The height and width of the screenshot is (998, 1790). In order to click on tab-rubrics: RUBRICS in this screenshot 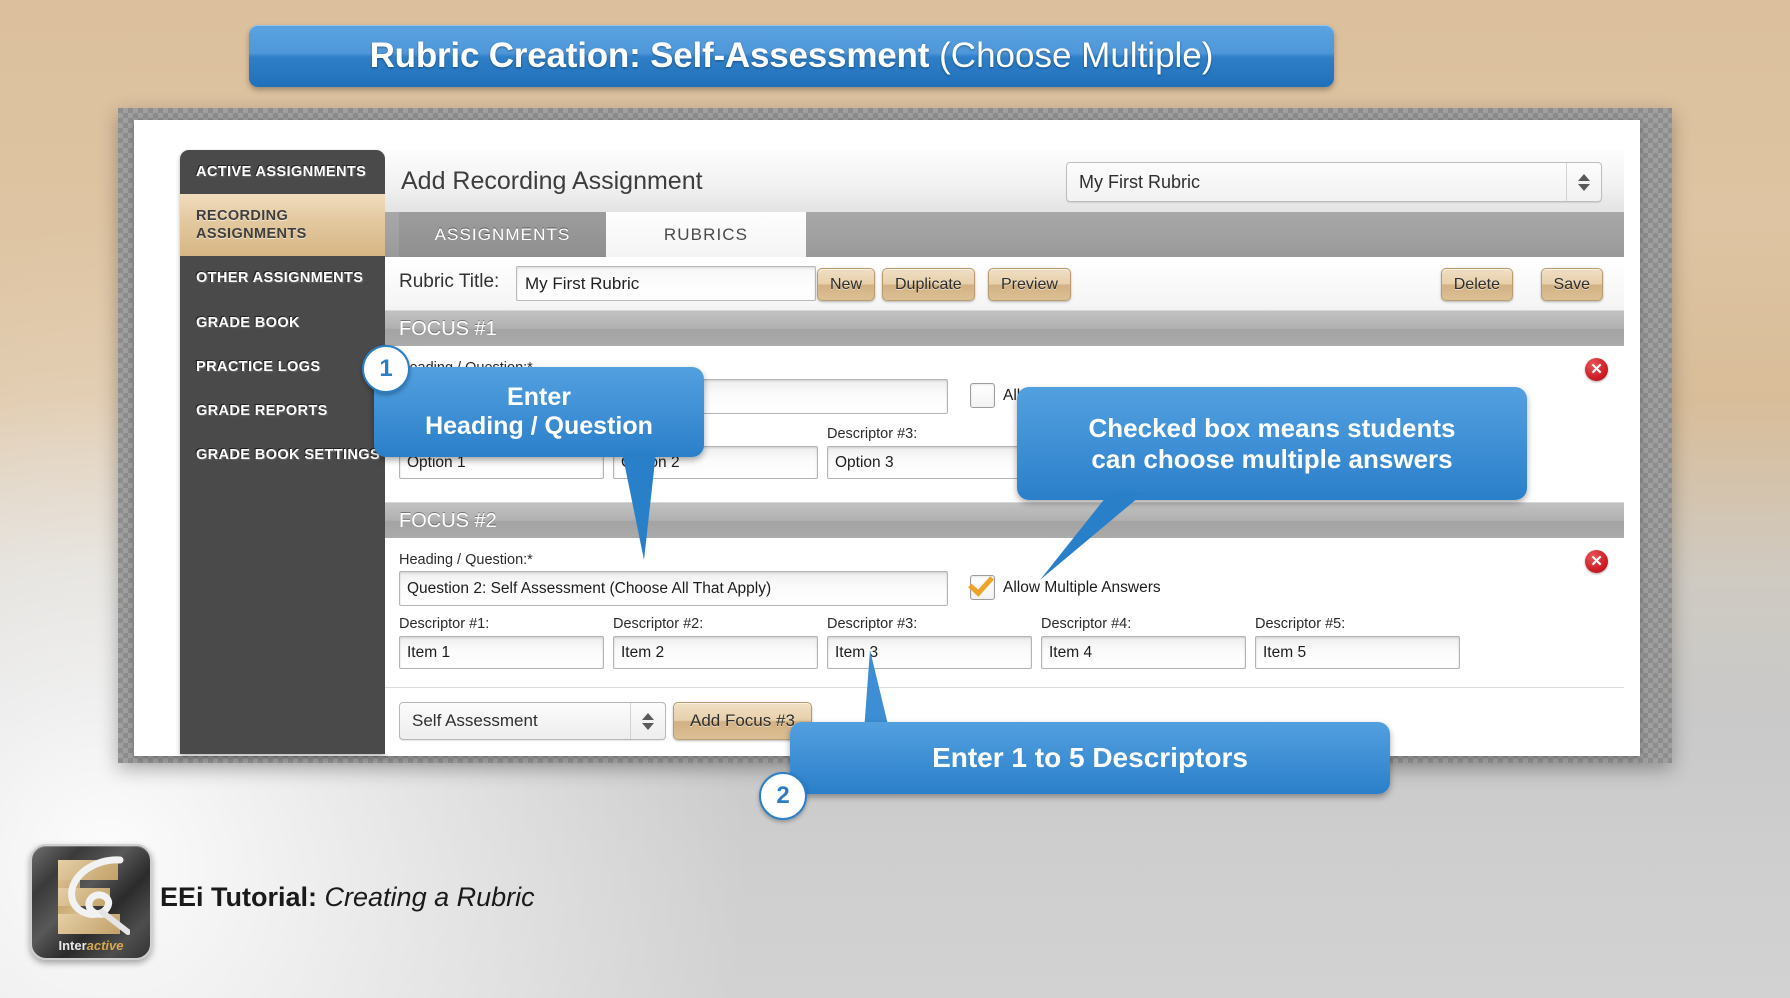, I will do `click(706, 234)`.